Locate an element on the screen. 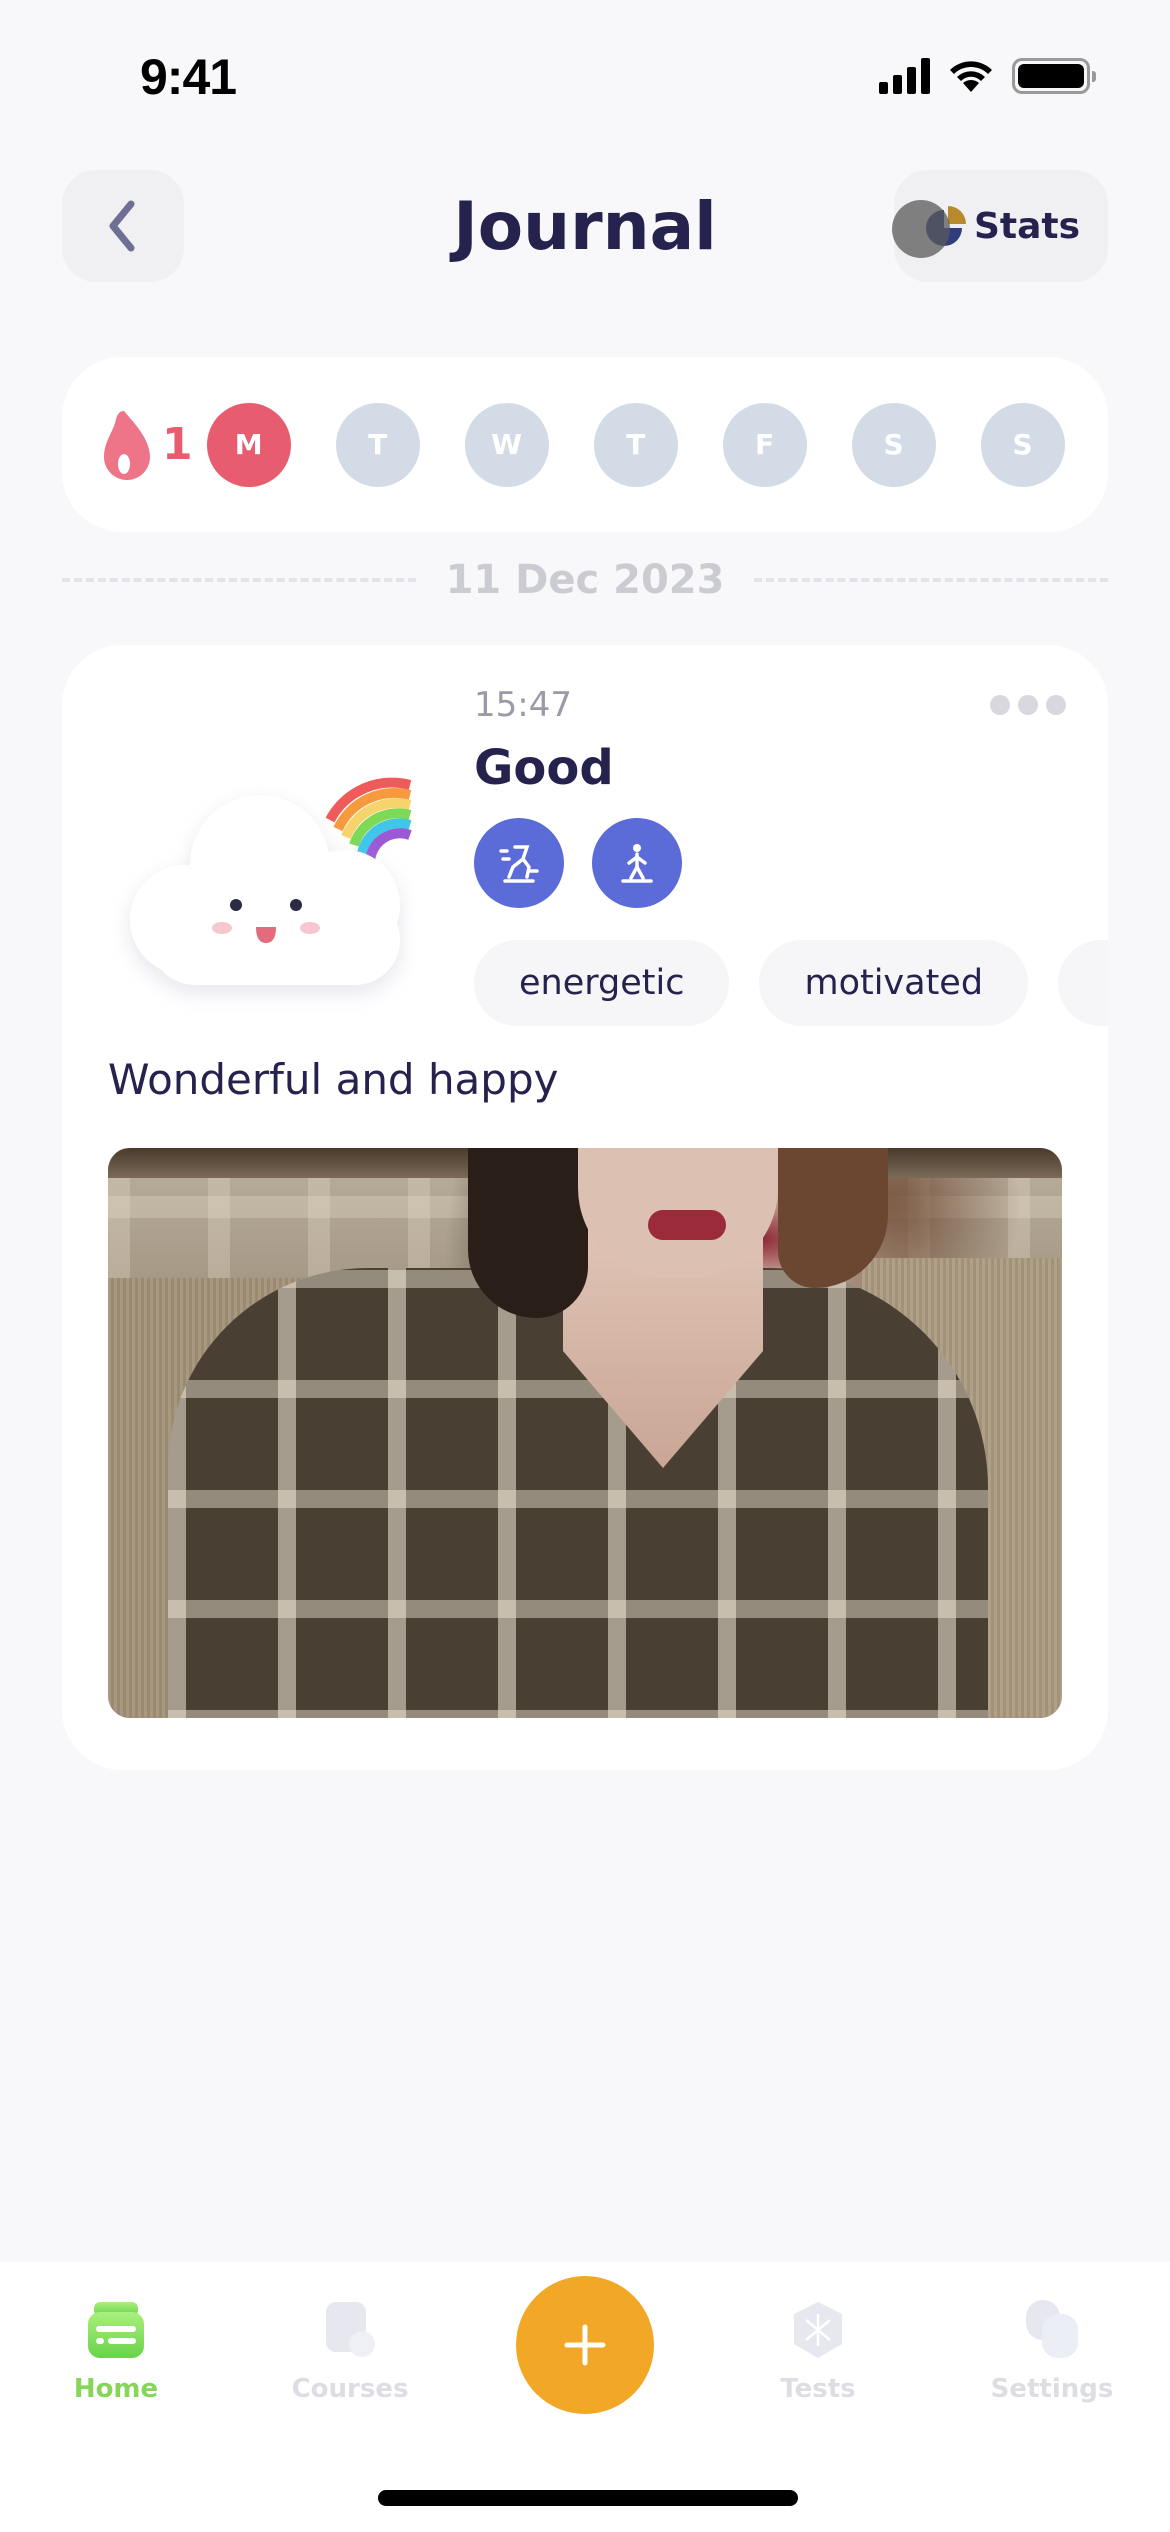  activity-running is located at coordinates (519, 863).